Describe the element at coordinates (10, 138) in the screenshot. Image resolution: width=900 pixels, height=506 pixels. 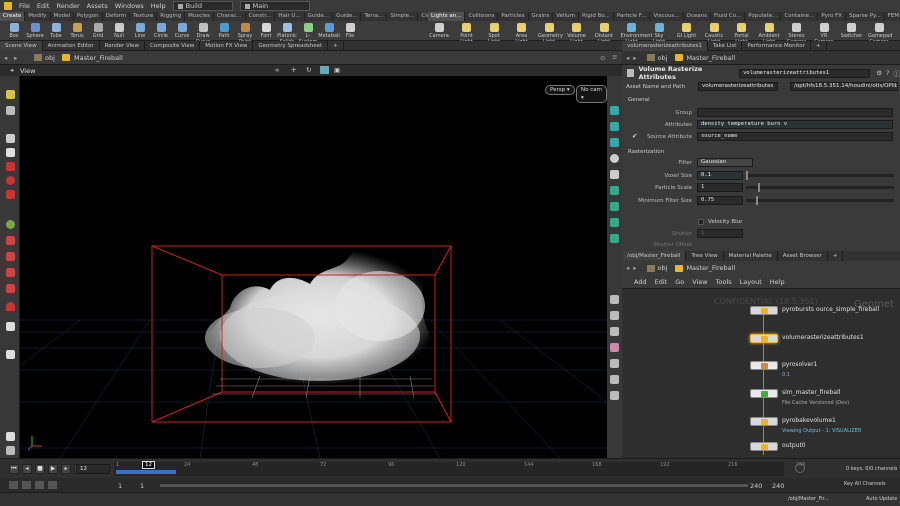
I see `pose-tool-icon` at that location.